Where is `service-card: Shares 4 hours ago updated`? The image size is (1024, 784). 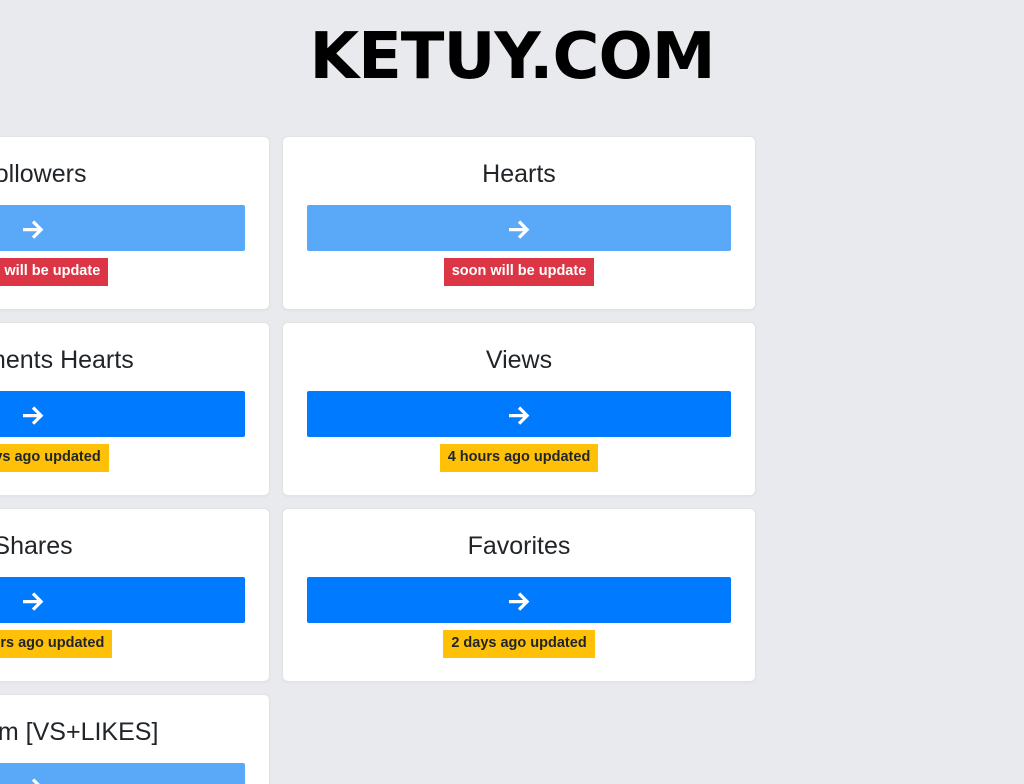 service-card: Shares 4 hours ago updated is located at coordinates (135, 595).